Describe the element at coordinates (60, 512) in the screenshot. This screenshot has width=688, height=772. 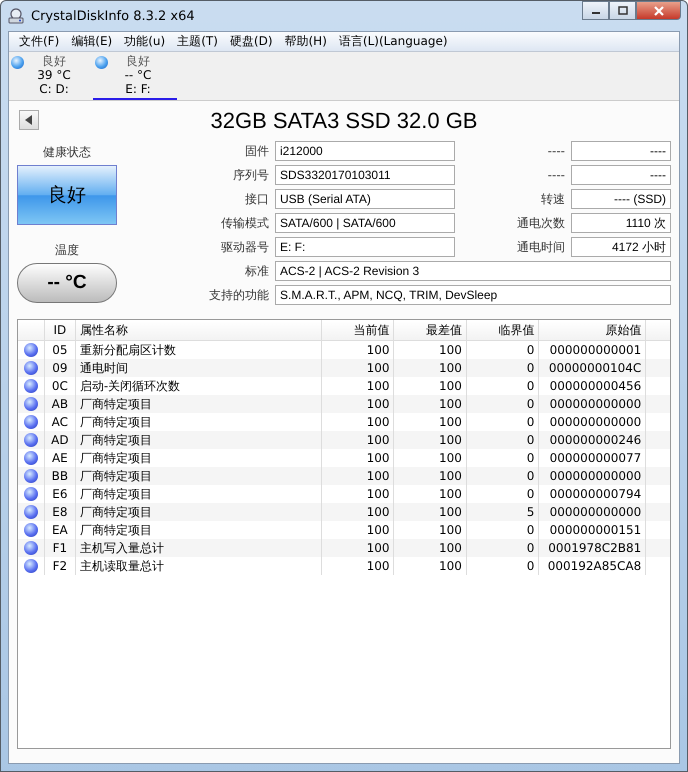
I see `table-cell: E8` at that location.